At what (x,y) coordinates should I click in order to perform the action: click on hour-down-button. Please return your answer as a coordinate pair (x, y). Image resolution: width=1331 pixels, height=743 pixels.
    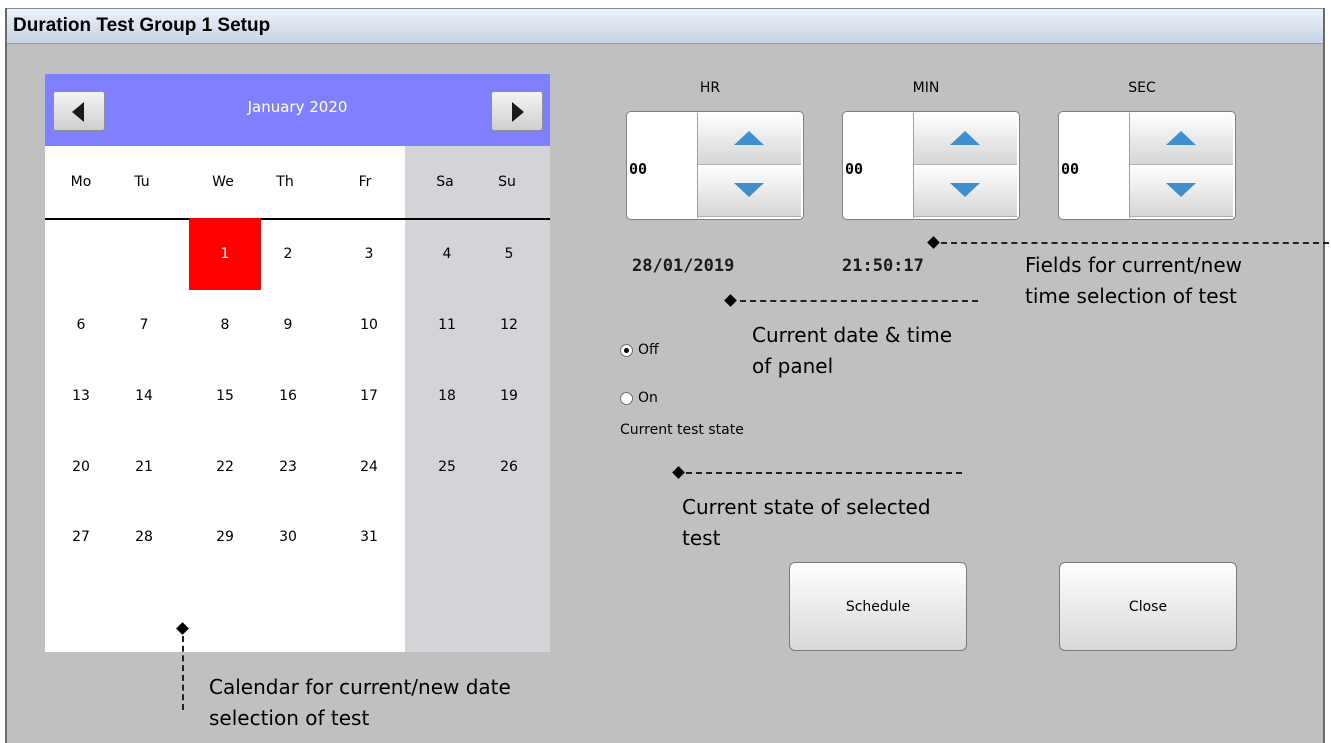
    Looking at the image, I should click on (749, 191).